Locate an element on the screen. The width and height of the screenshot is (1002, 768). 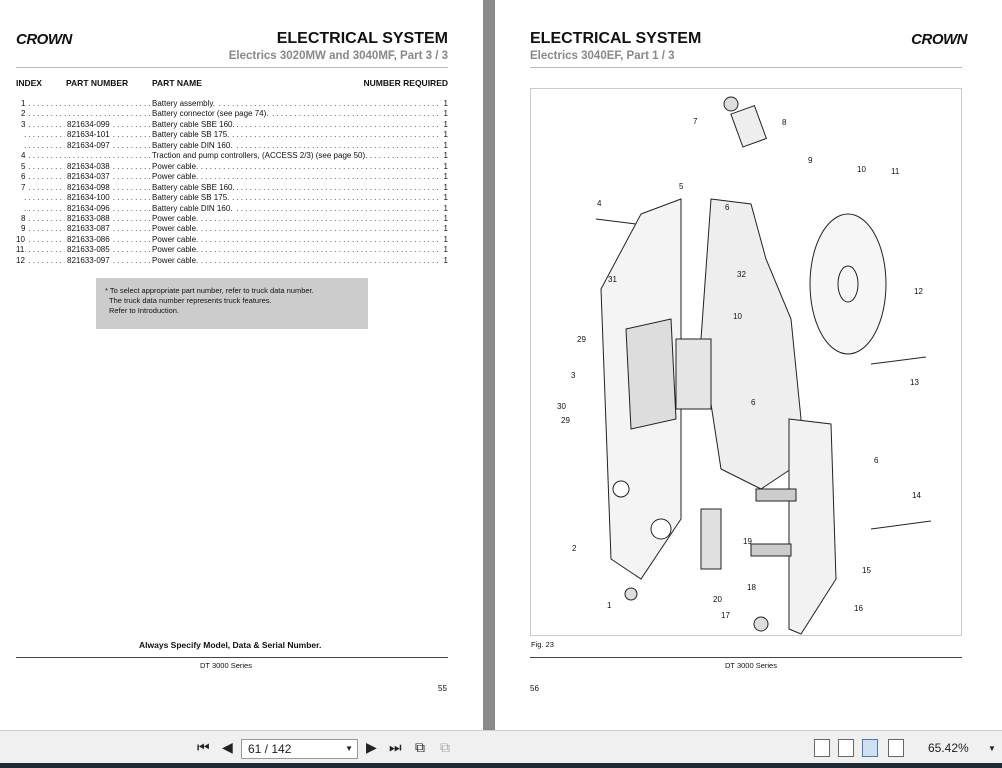
callout-number: 6 is located at coordinates (753, 402).